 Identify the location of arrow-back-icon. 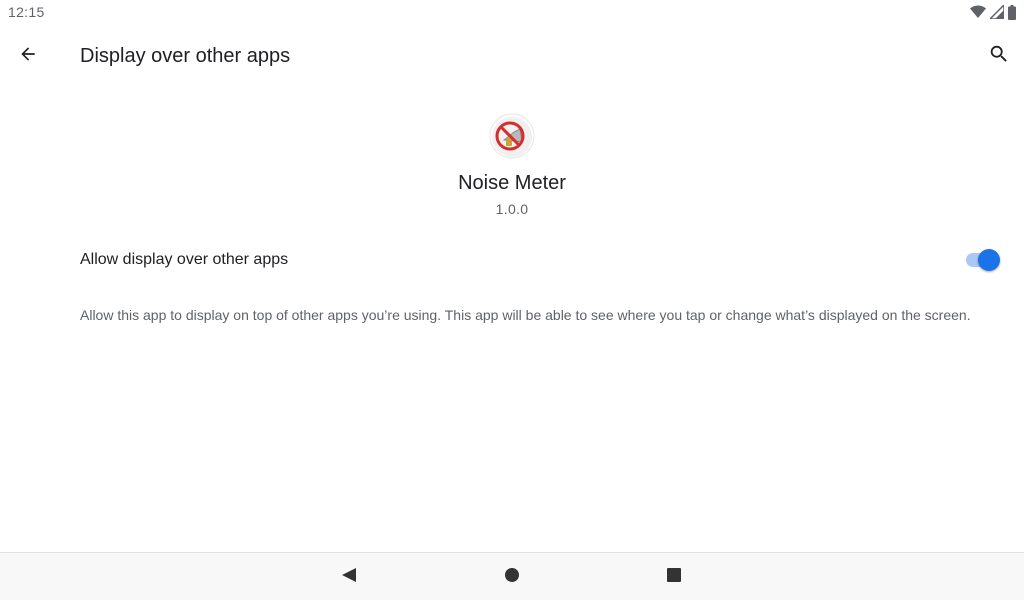
(28, 56).